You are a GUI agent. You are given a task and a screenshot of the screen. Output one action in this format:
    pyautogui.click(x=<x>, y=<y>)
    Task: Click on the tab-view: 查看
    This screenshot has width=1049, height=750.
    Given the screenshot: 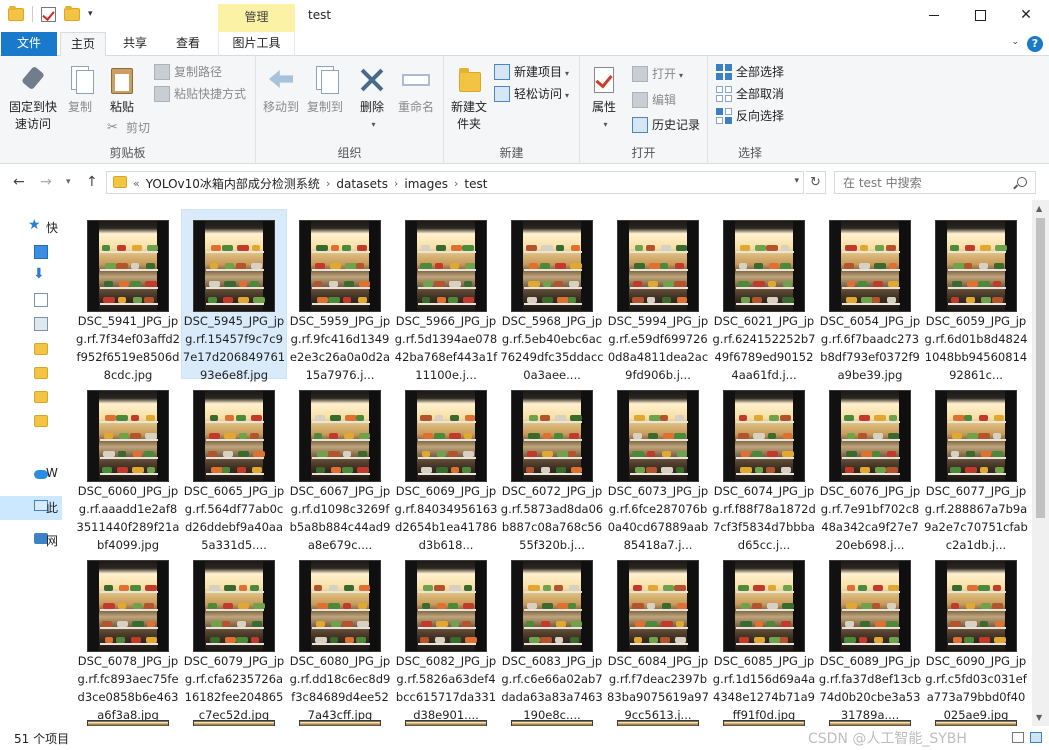 What is the action you would take?
    pyautogui.click(x=188, y=44)
    